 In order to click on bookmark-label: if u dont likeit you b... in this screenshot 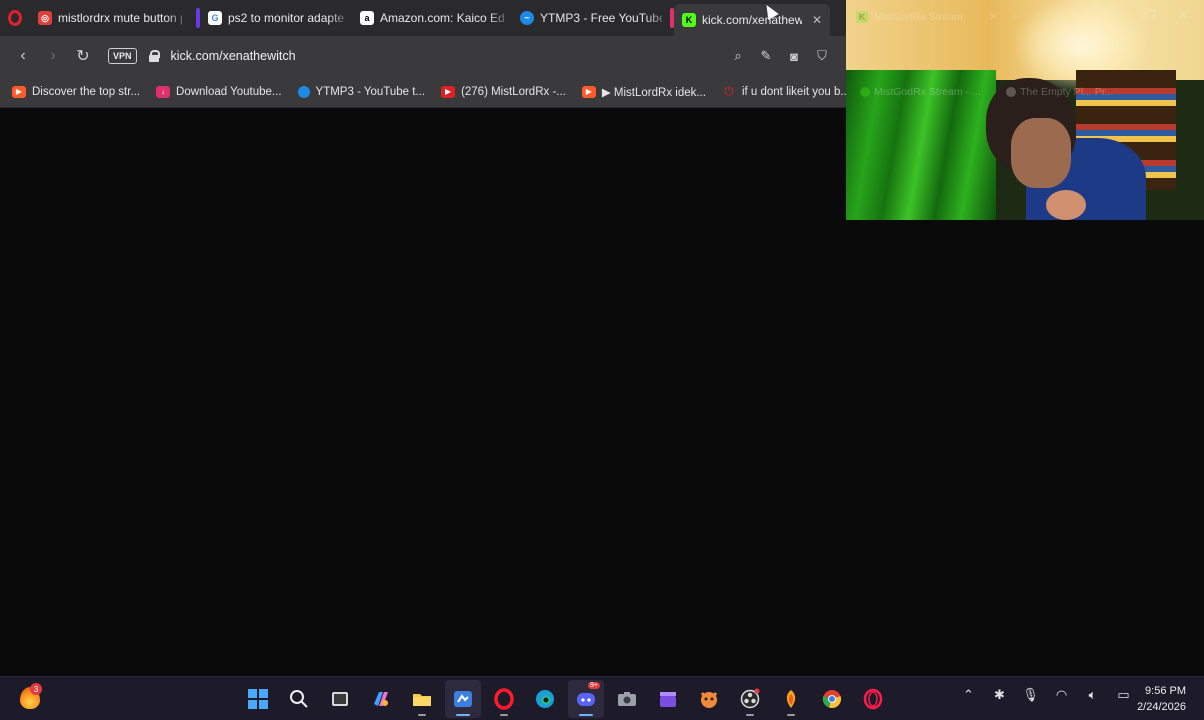, I will do `click(795, 91)`.